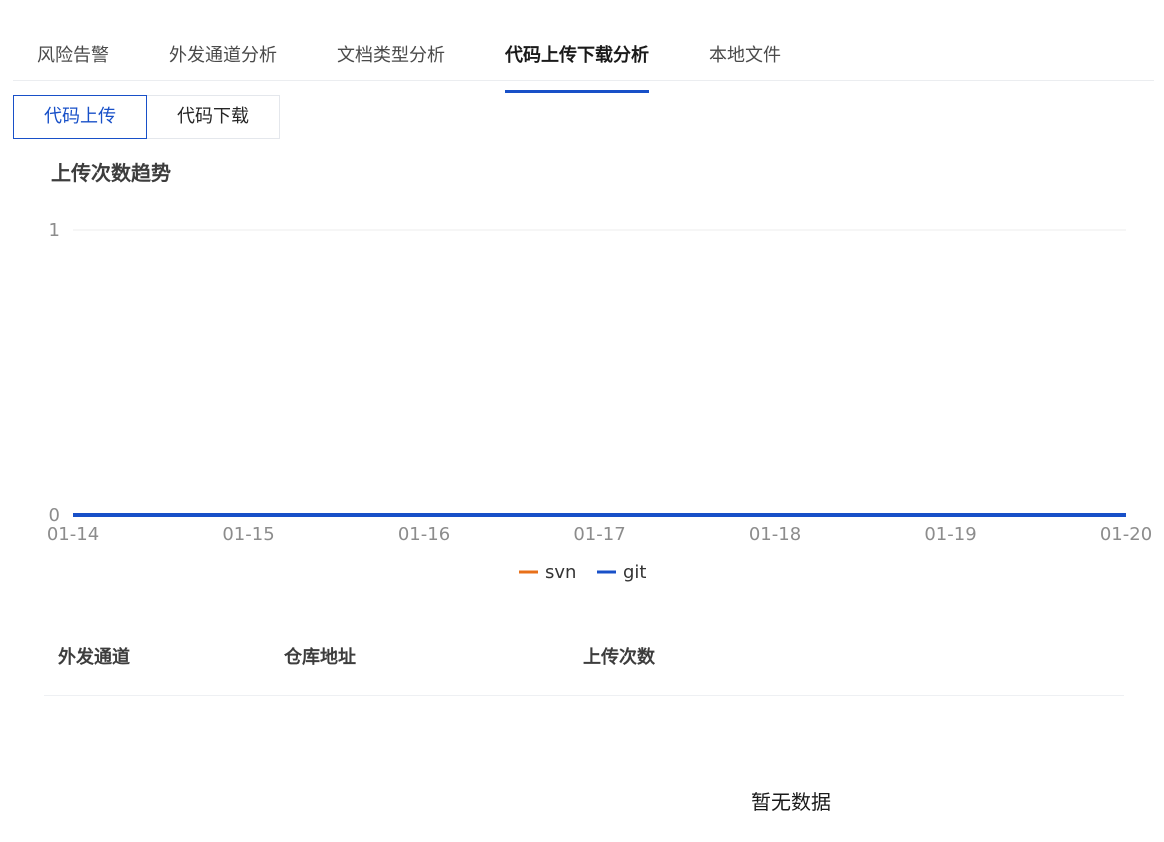  Describe the element at coordinates (775, 534) in the screenshot. I see `x-tick-label: 01-18` at that location.